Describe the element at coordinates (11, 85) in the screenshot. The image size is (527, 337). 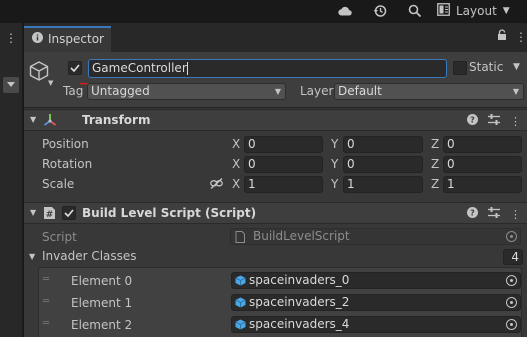
I see `dropdown-toggle` at that location.